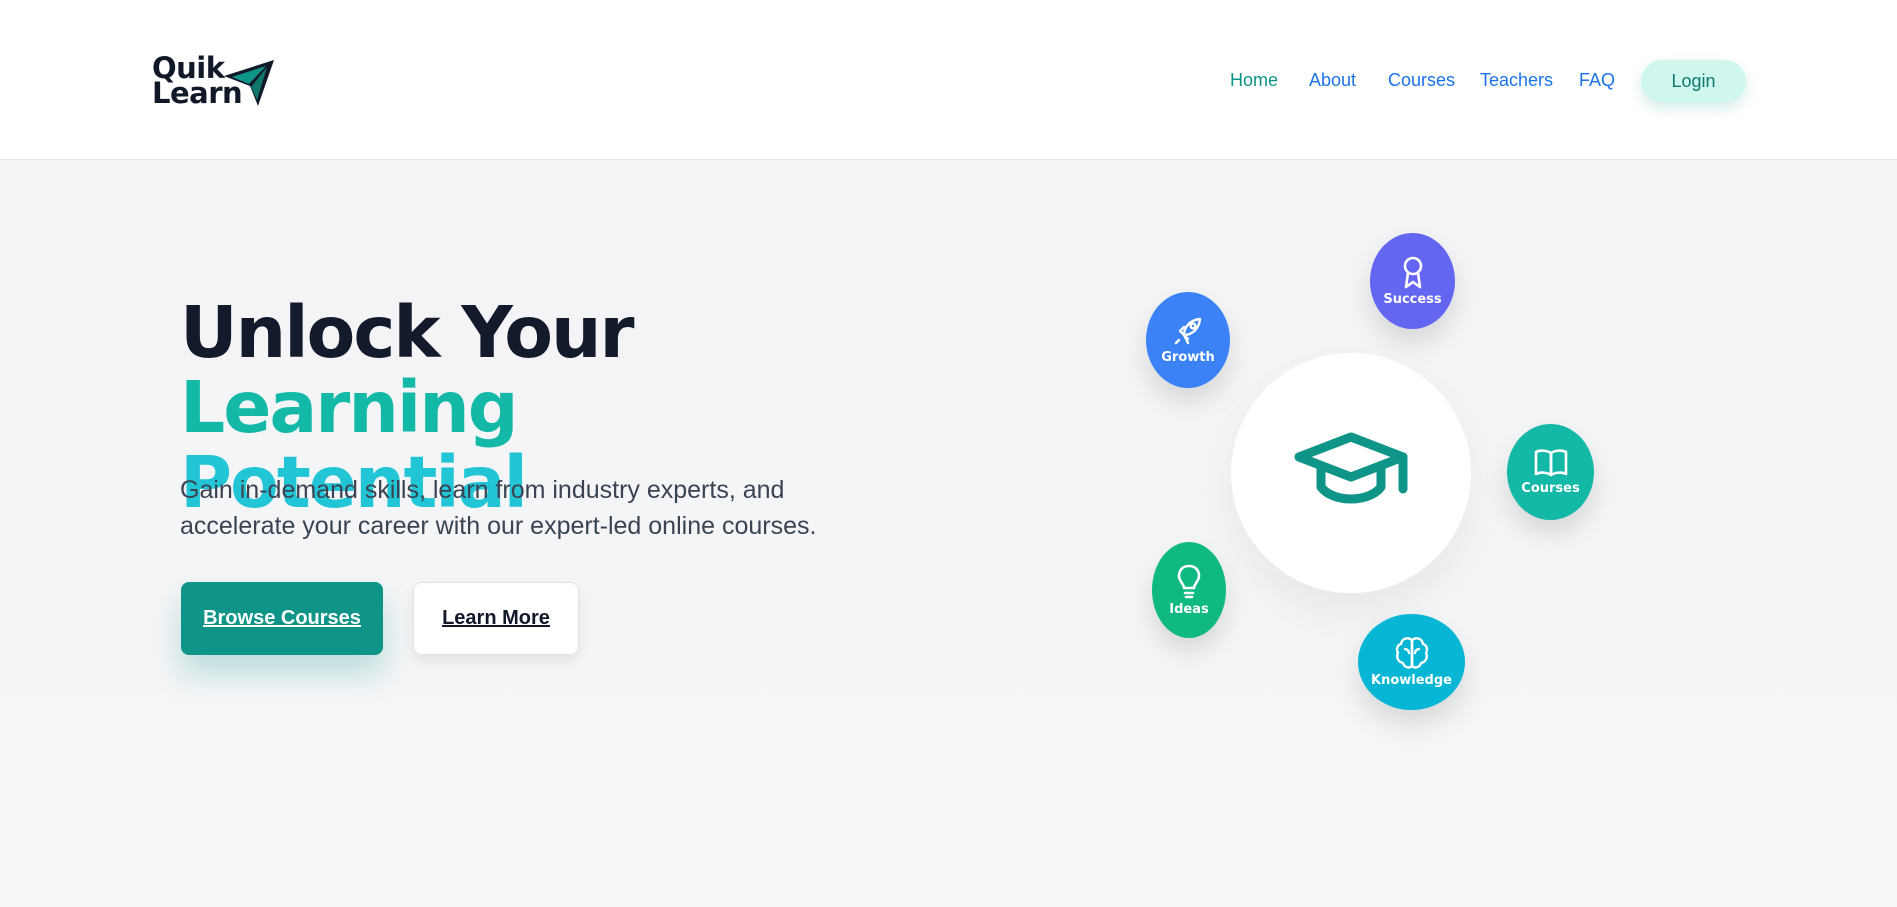 The image size is (1897, 907). I want to click on logo: Quik Learn, so click(214, 83).